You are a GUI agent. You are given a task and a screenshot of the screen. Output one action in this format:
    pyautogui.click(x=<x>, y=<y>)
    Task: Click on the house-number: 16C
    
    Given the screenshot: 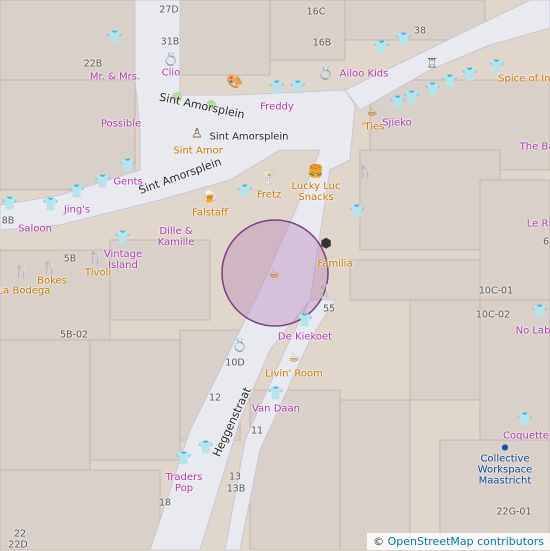 What is the action you would take?
    pyautogui.click(x=316, y=12)
    